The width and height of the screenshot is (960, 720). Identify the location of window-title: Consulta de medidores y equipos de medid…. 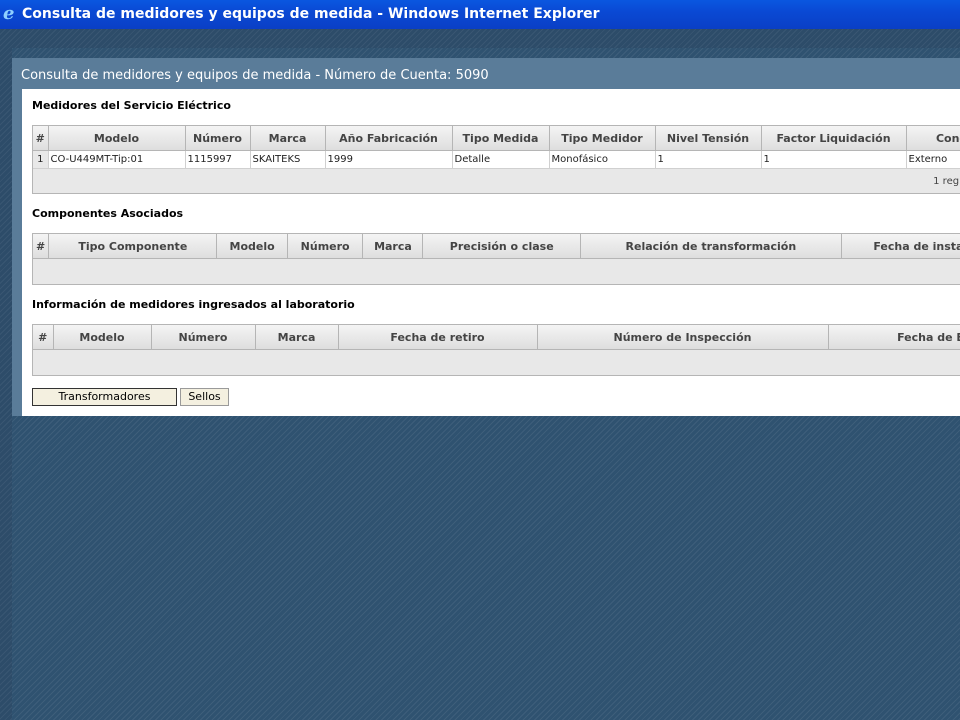
(311, 14).